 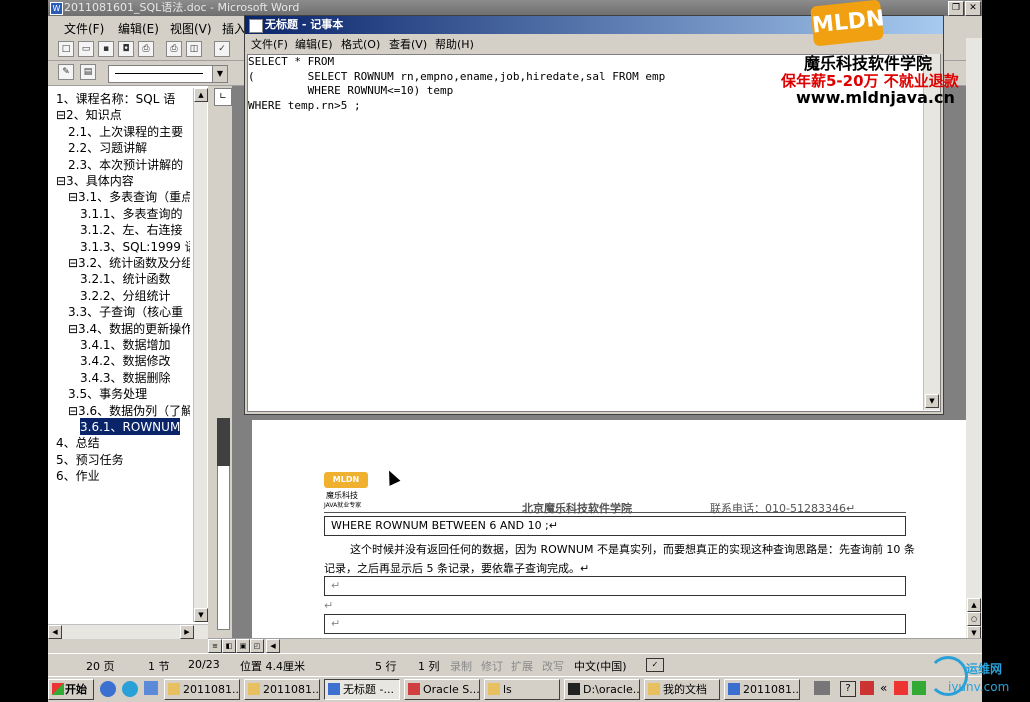 What do you see at coordinates (234, 28) in the screenshot?
I see `menu-insert: 插入` at bounding box center [234, 28].